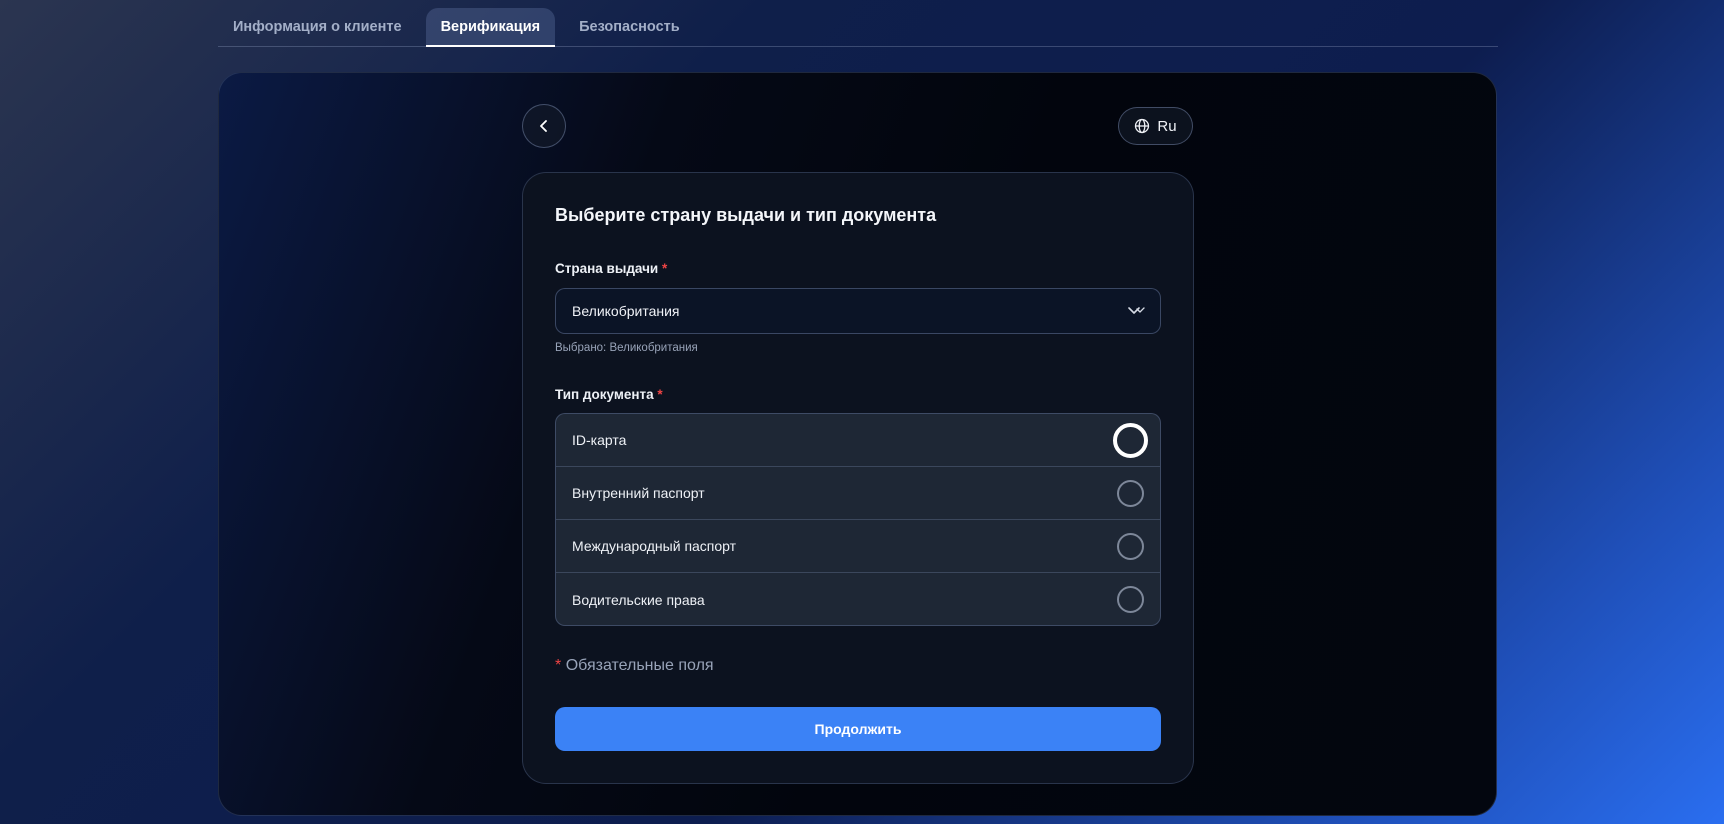  What do you see at coordinates (611, 268) in the screenshot?
I see `country-label: Страна выдачи *` at bounding box center [611, 268].